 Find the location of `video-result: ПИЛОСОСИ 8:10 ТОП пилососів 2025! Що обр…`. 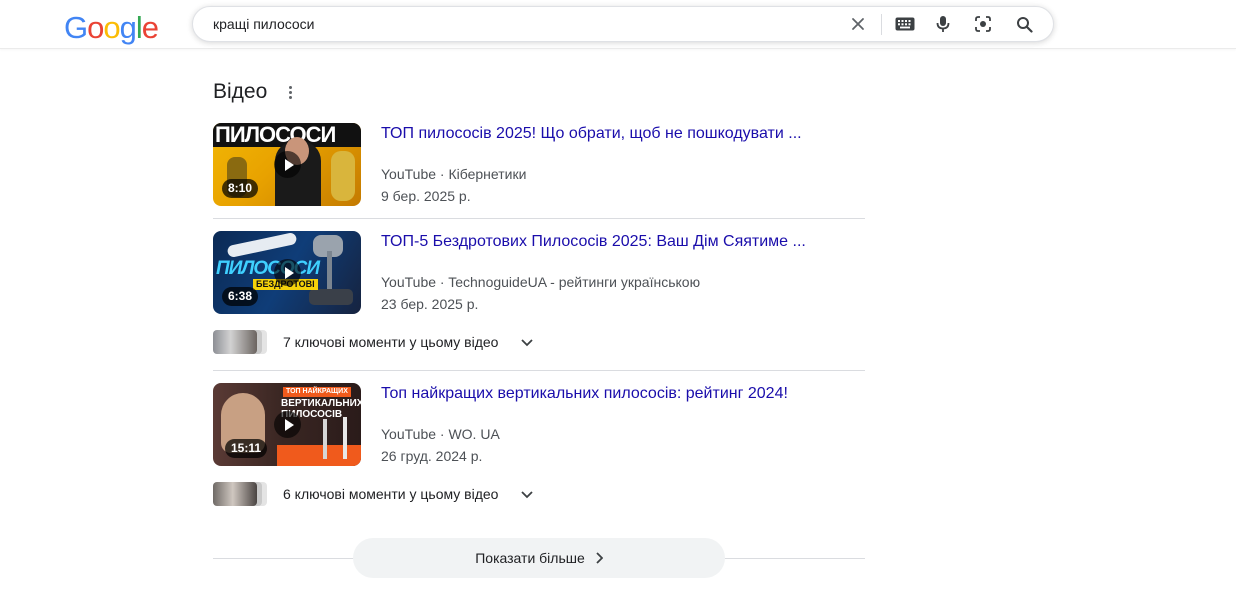

video-result: ПИЛОСОСИ 8:10 ТОП пилососів 2025! Що обр… is located at coordinates (539, 164).